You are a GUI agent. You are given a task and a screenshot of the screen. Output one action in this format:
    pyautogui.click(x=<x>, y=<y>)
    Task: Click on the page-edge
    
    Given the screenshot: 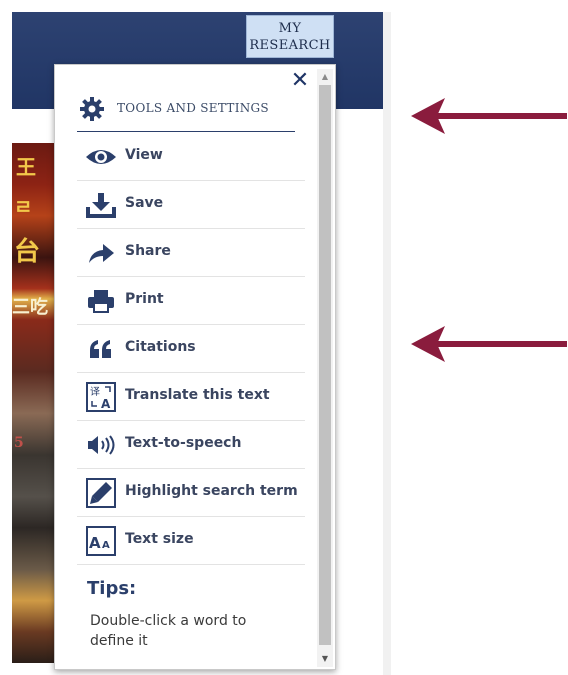 What is the action you would take?
    pyautogui.click(x=387, y=343)
    